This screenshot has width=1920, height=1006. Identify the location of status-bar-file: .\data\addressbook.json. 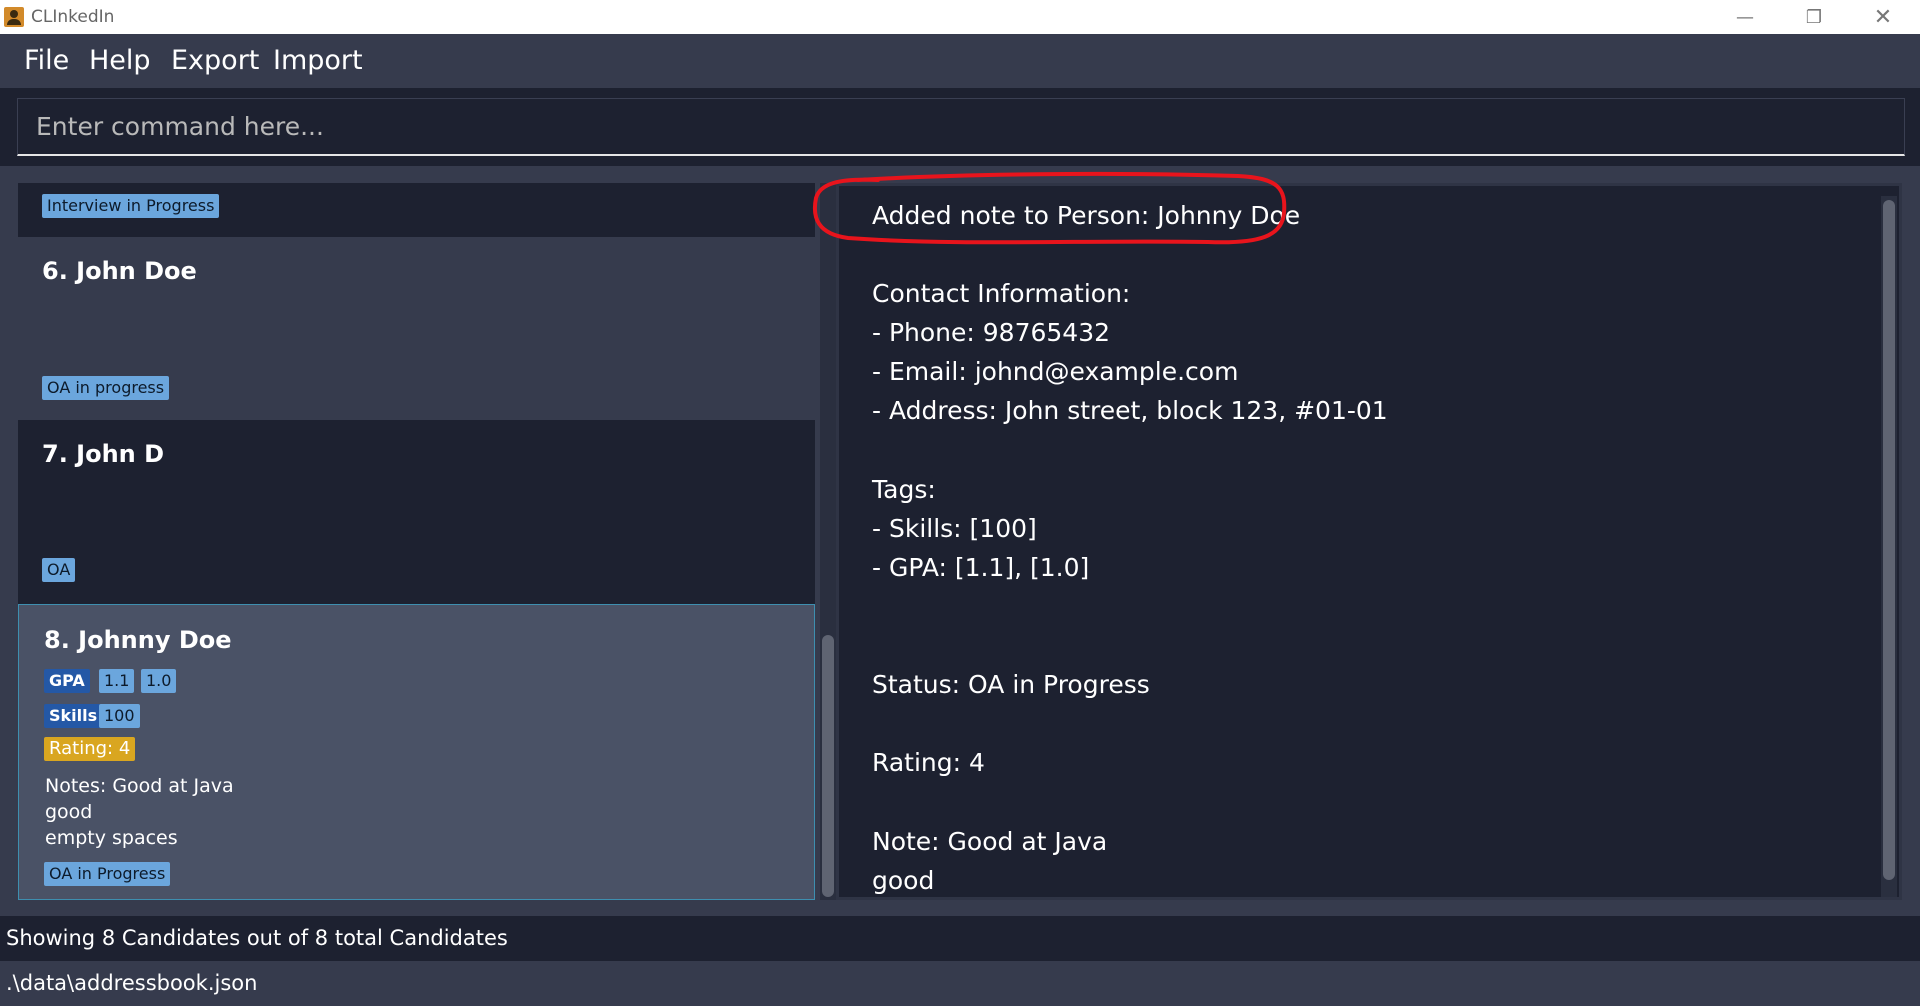
(960, 983).